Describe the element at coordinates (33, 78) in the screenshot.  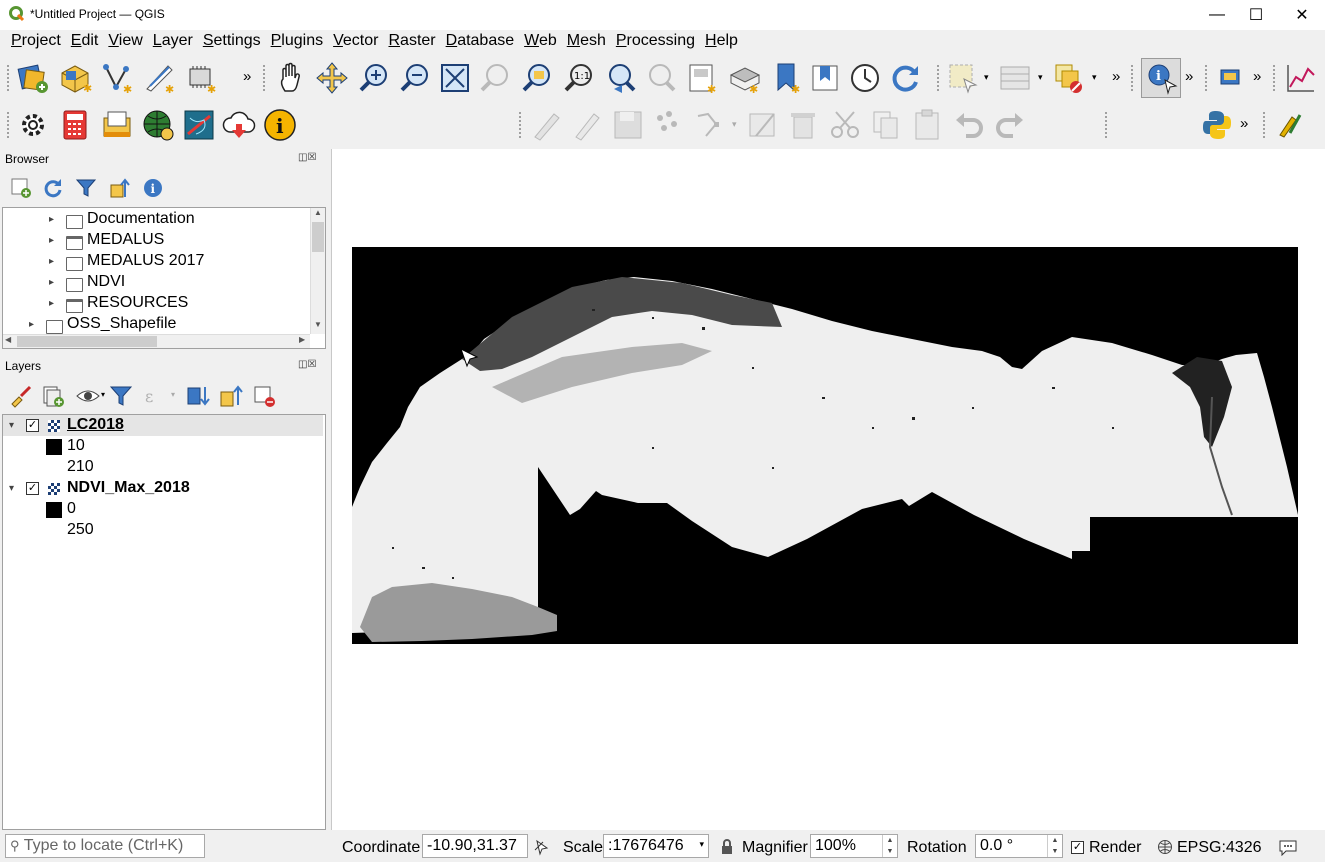
I see `data-source-manager-icon` at that location.